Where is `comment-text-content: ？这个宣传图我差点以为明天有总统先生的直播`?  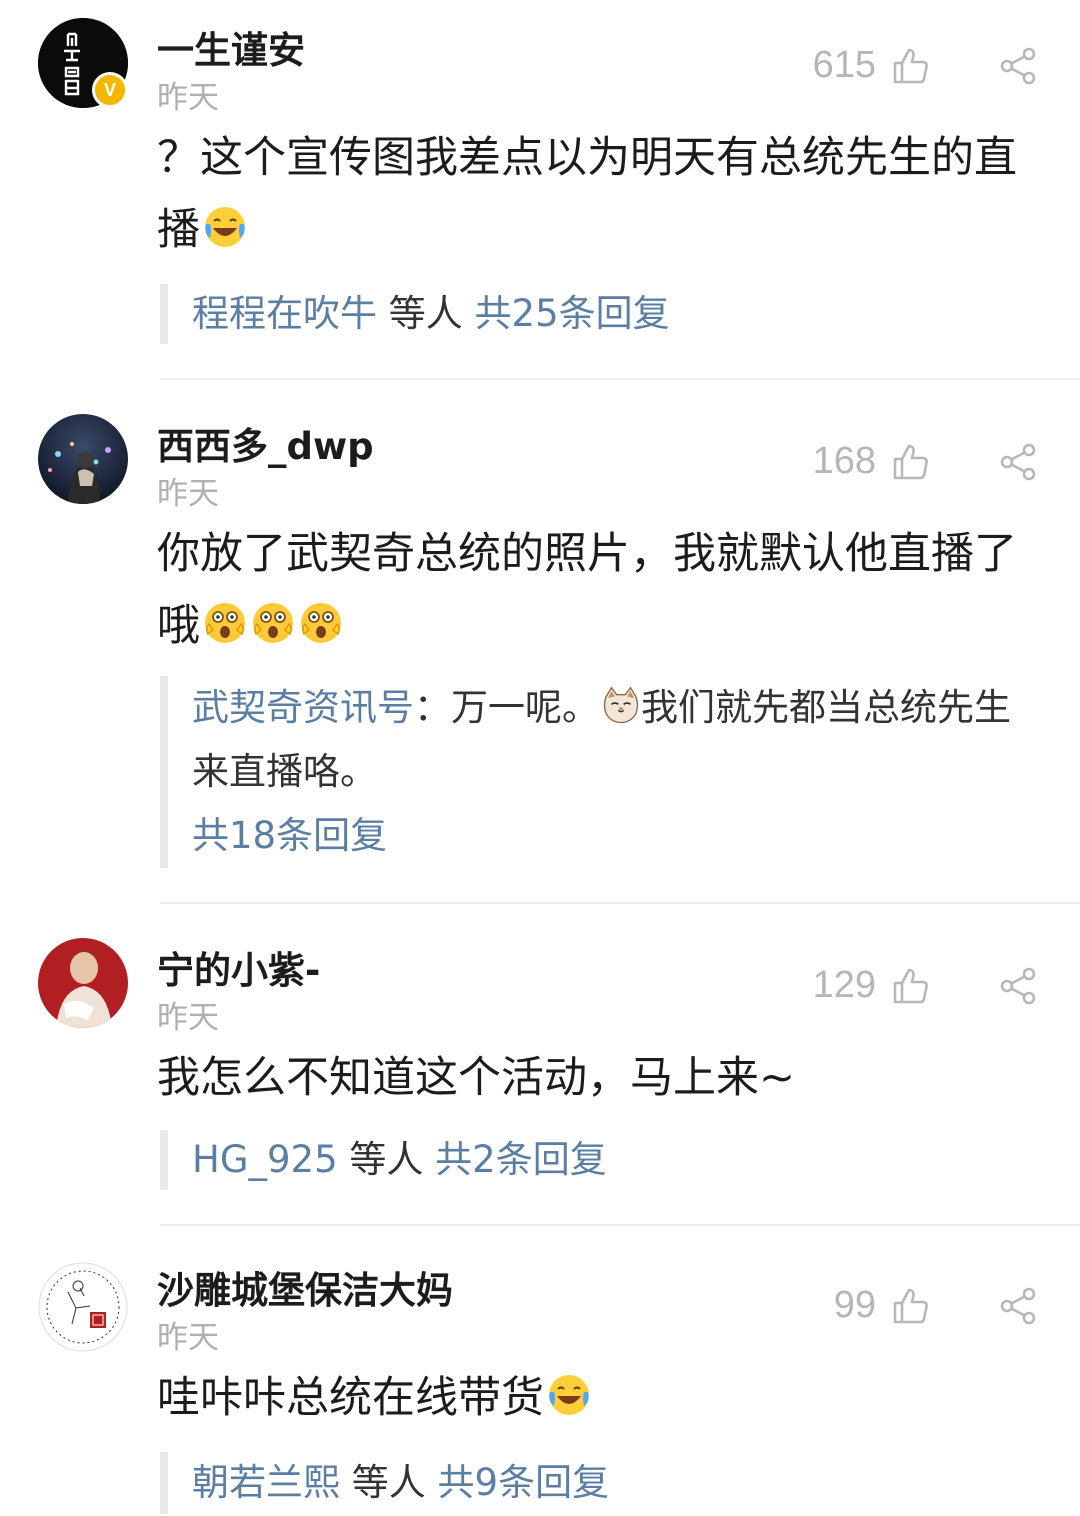 comment-text-content: ？这个宣传图我差点以为明天有总统先生的直播 is located at coordinates (587, 194).